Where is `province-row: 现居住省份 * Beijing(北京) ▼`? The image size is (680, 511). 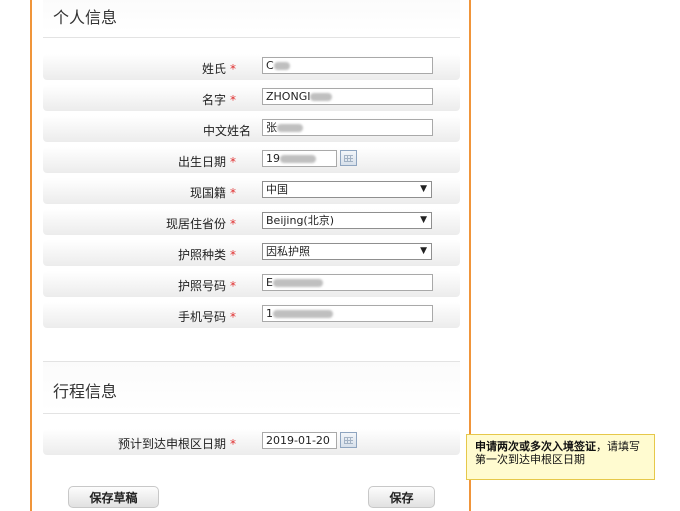
province-row: 现居住省份 * Beijing(北京) ▼ is located at coordinates (251, 222).